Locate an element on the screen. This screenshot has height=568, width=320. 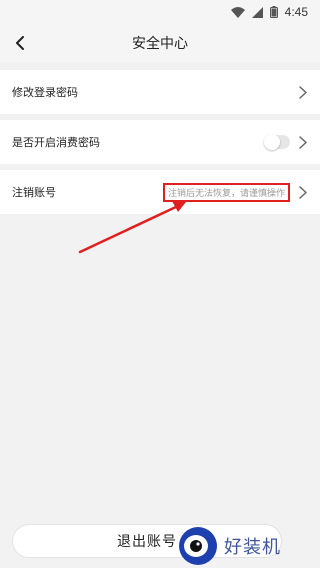
payment-password-toggle is located at coordinates (277, 142).